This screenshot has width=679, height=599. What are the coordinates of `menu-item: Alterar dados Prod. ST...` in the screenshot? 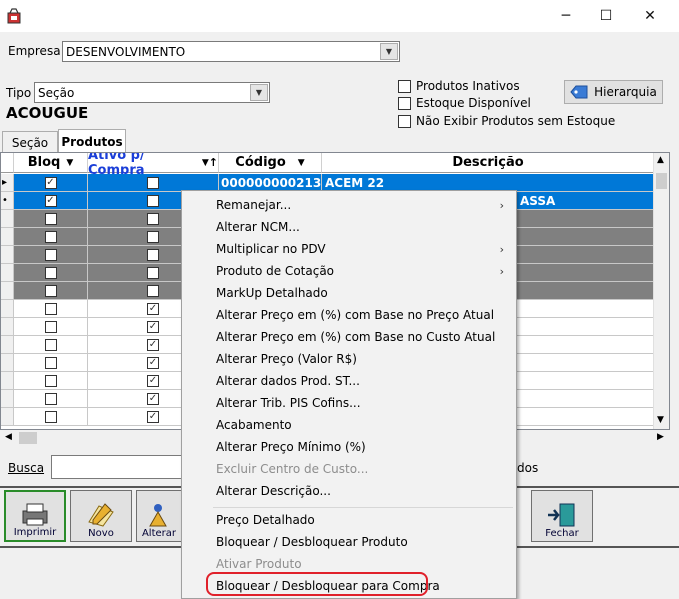 It's located at (288, 381).